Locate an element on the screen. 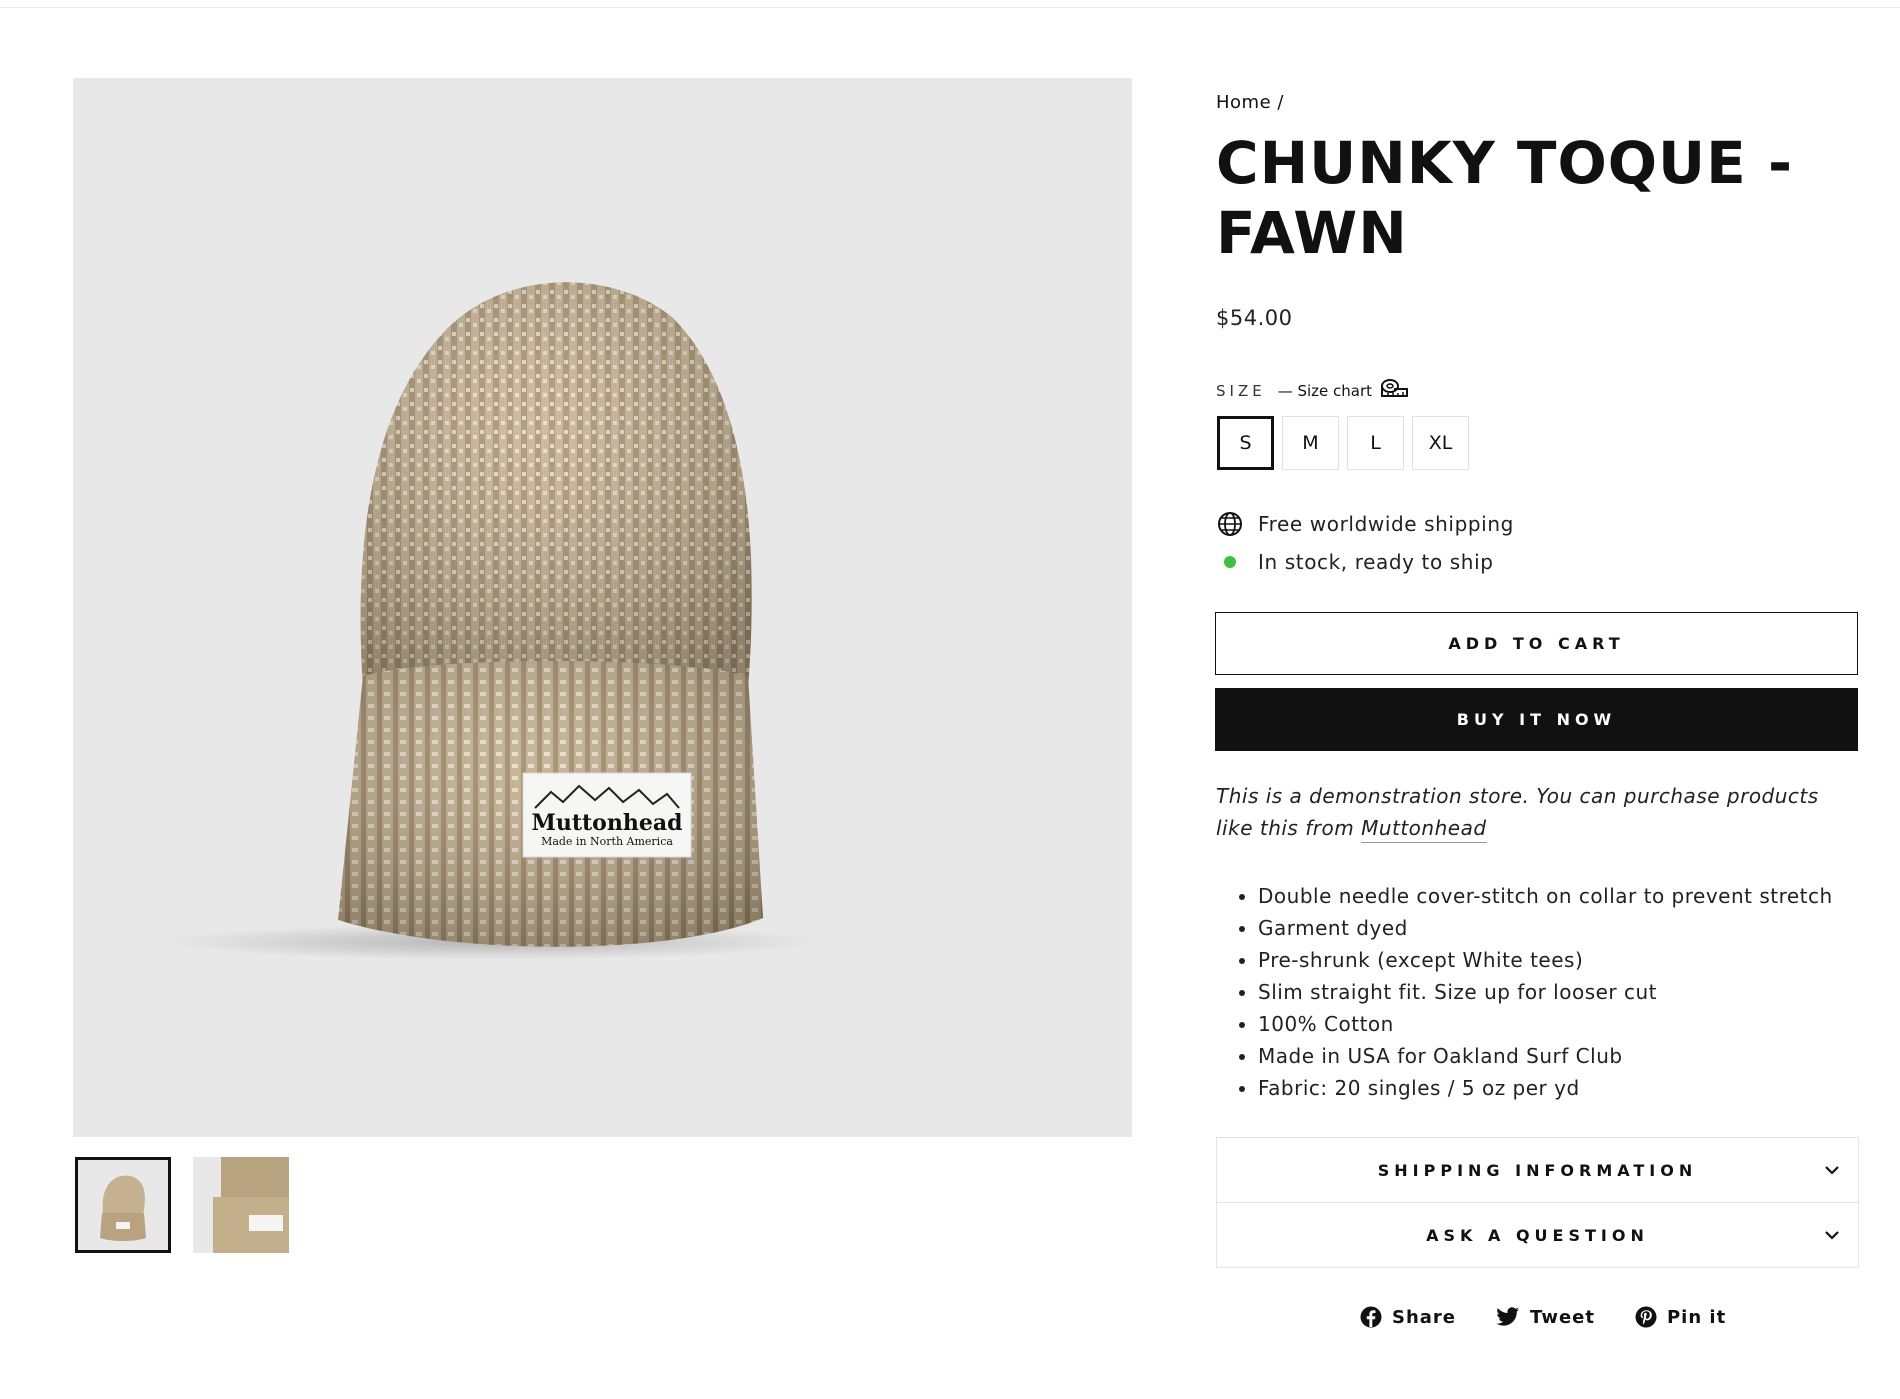 The height and width of the screenshot is (1399, 1900). size-option-l: L is located at coordinates (1375, 443).